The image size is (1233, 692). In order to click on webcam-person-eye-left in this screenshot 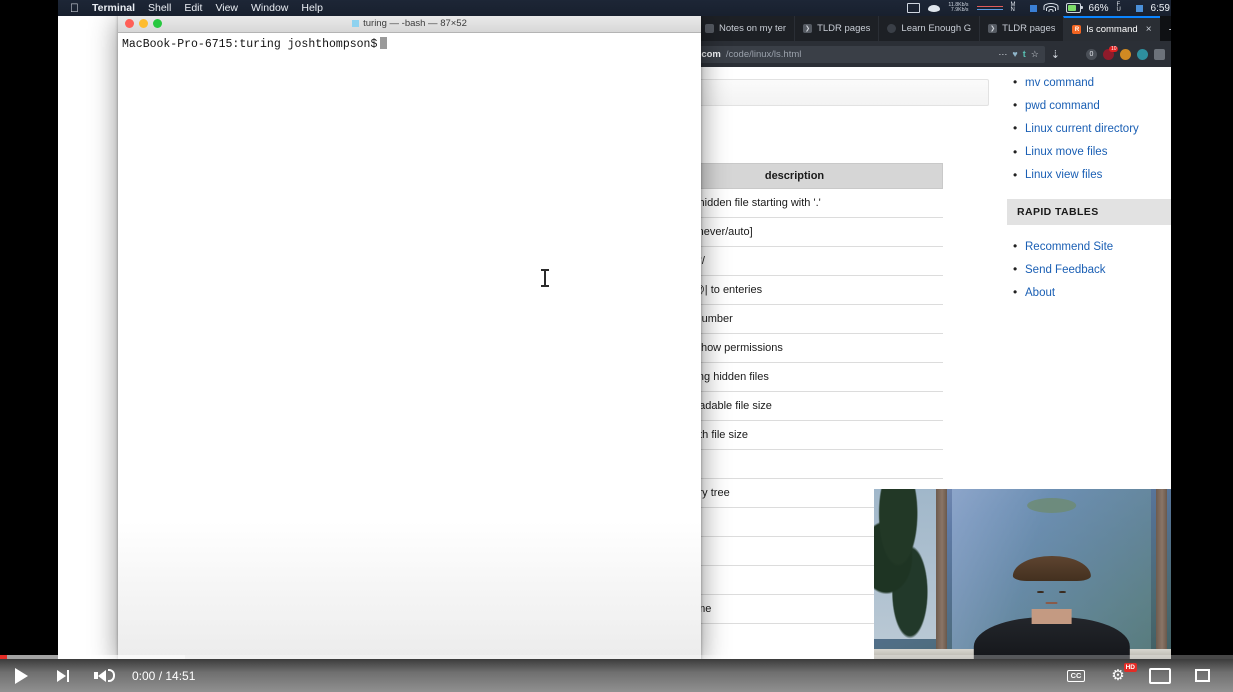, I will do `click(1040, 591)`.